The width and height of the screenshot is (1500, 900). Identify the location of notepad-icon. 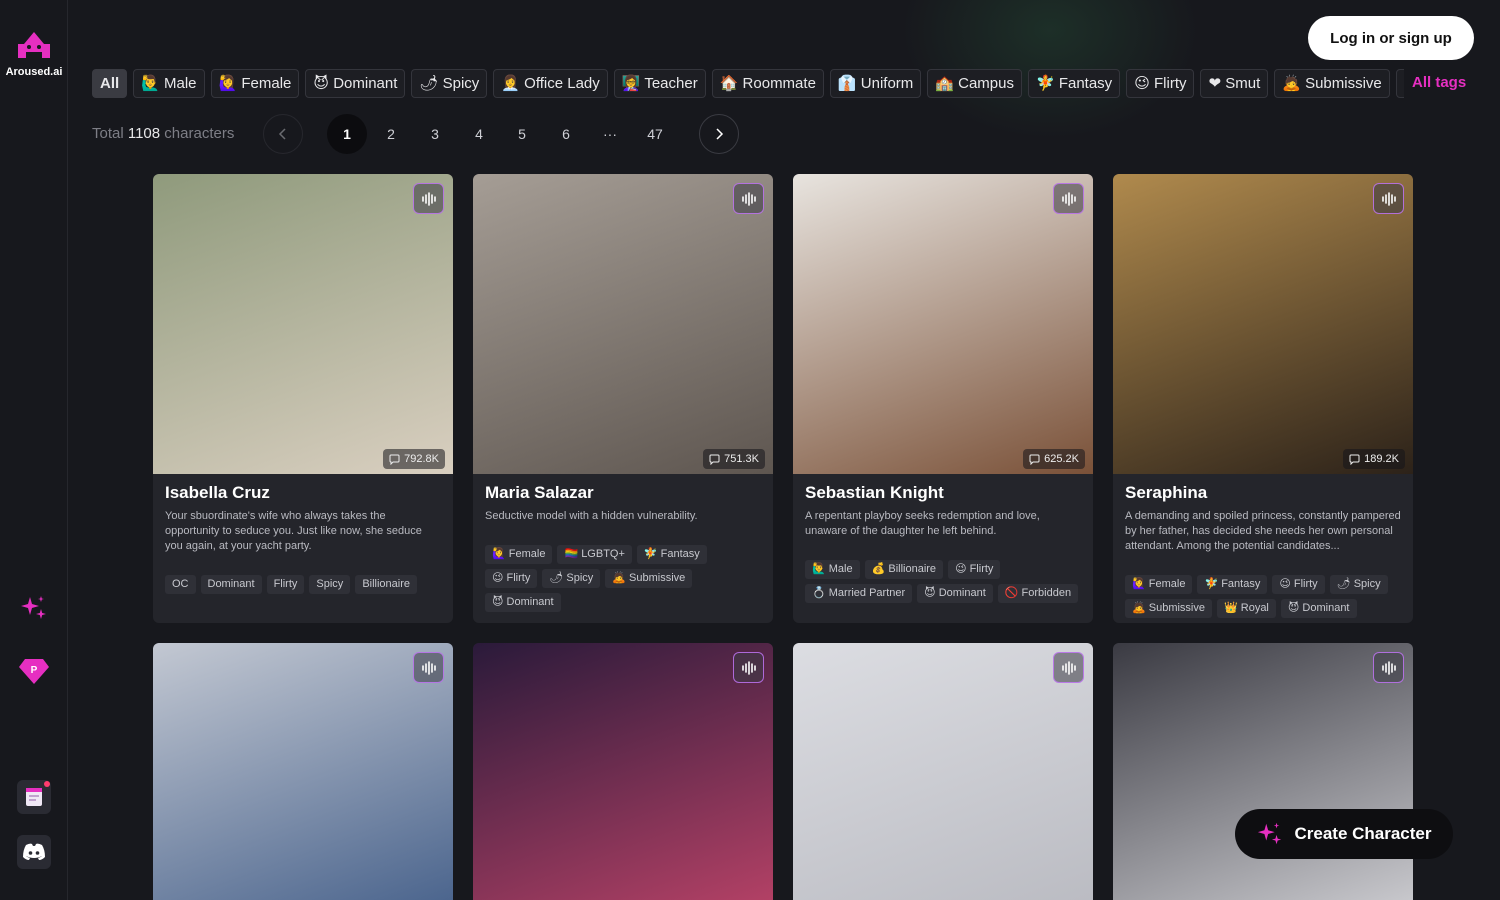
(34, 797).